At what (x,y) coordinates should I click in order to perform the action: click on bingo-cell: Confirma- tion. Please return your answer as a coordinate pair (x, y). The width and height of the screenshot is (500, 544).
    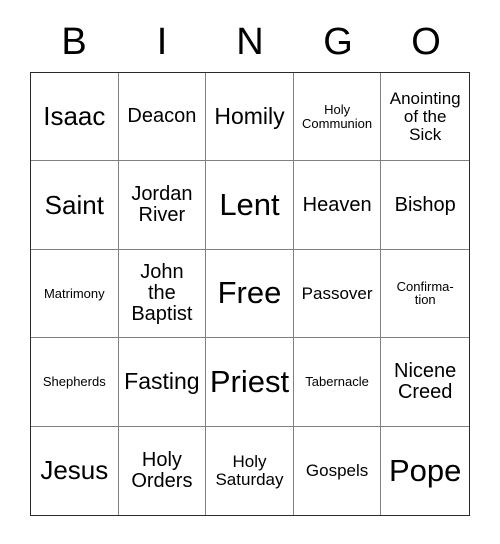
    Looking at the image, I should click on (425, 294).